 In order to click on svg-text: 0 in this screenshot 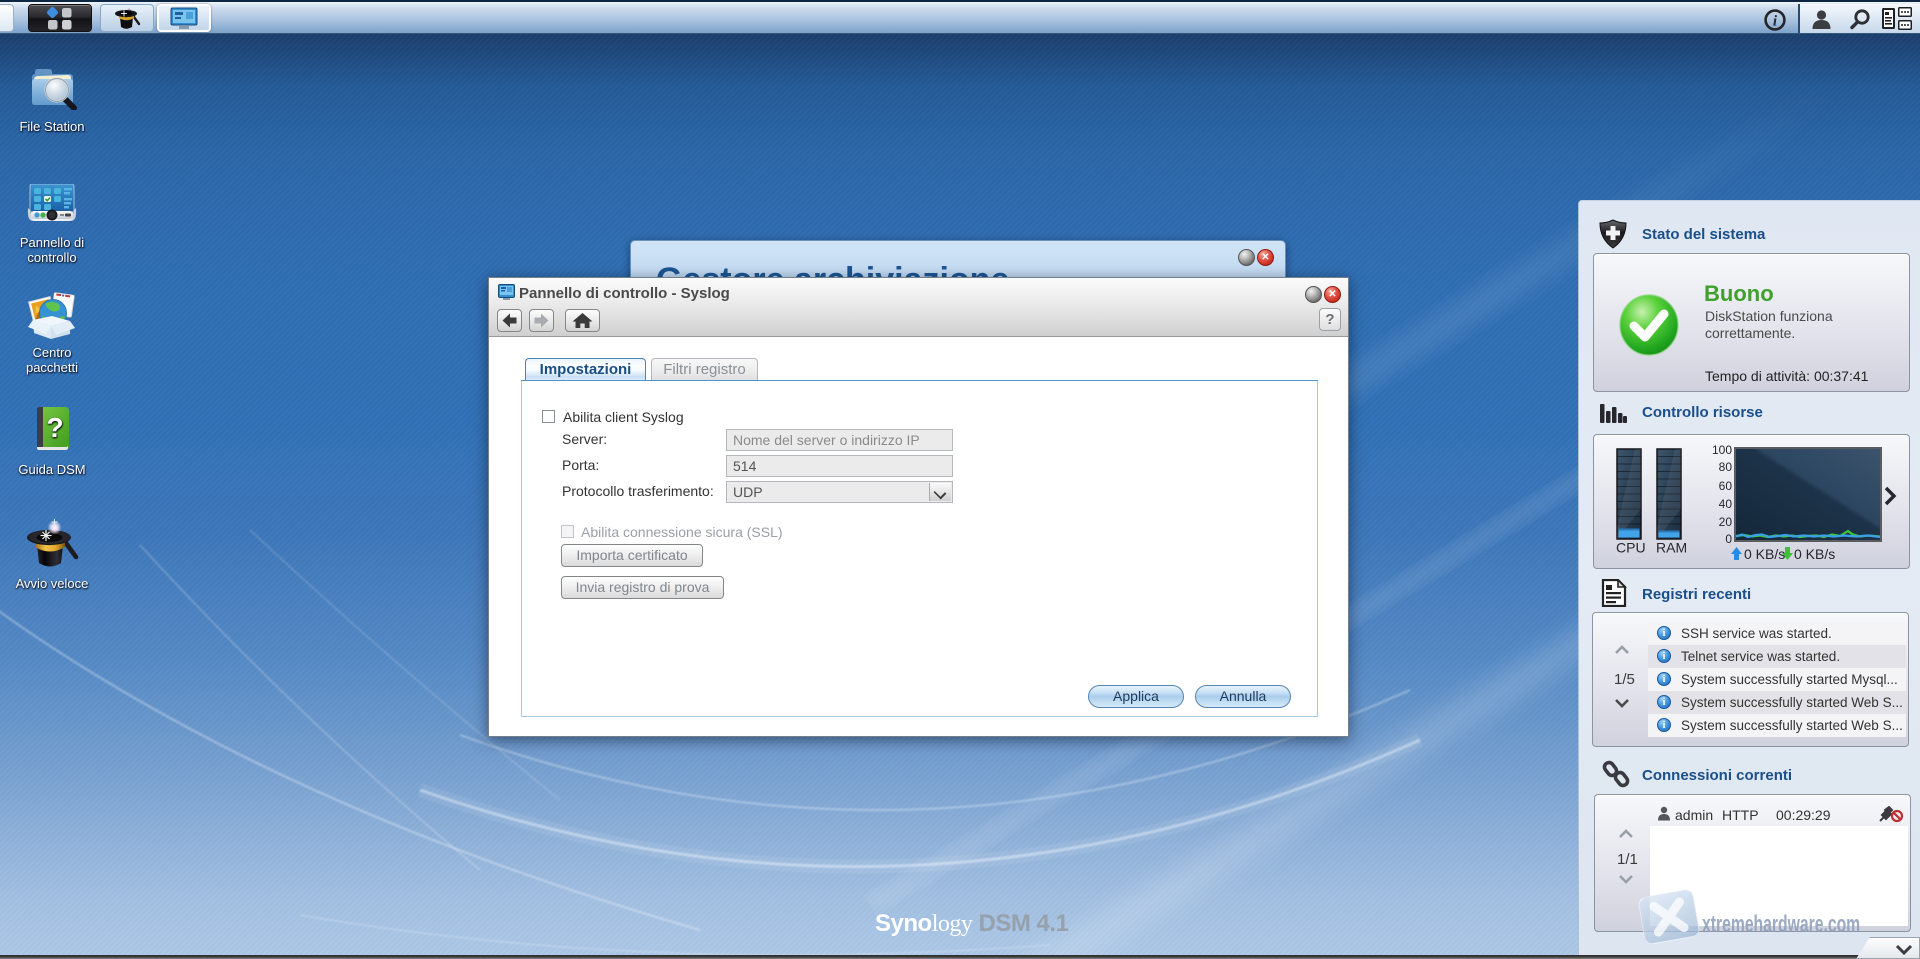, I will do `click(1728, 539)`.